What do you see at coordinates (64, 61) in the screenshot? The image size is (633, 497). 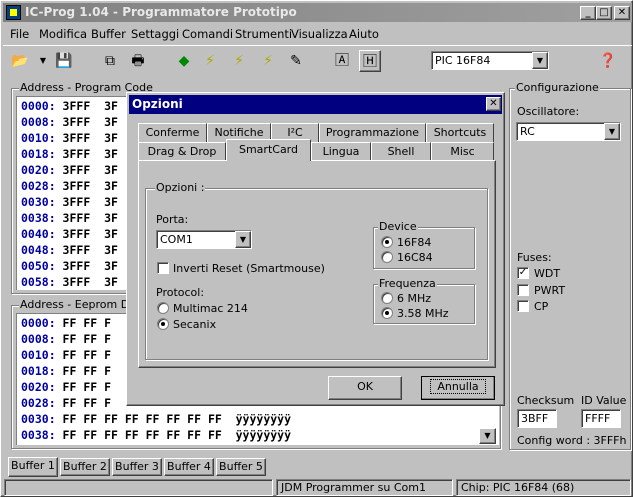 I see `save-icon: 💾` at bounding box center [64, 61].